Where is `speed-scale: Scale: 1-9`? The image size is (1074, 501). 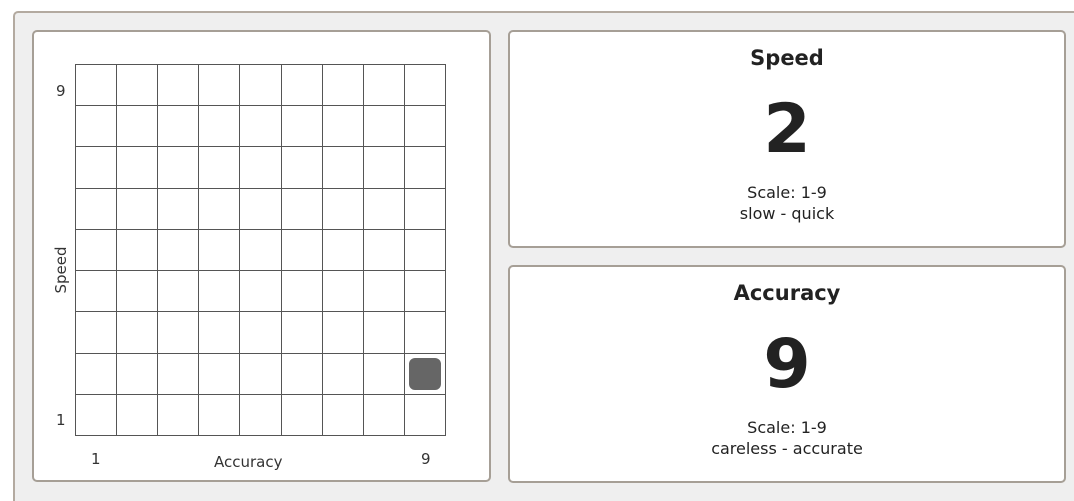
speed-scale: Scale: 1-9 is located at coordinates (787, 192).